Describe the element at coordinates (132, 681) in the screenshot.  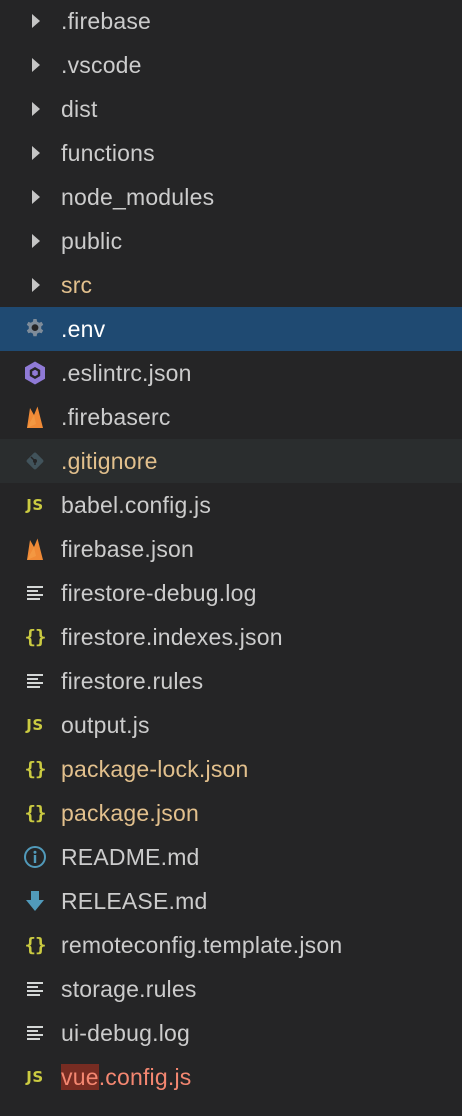
I see `file-name-label: firestore.rules` at that location.